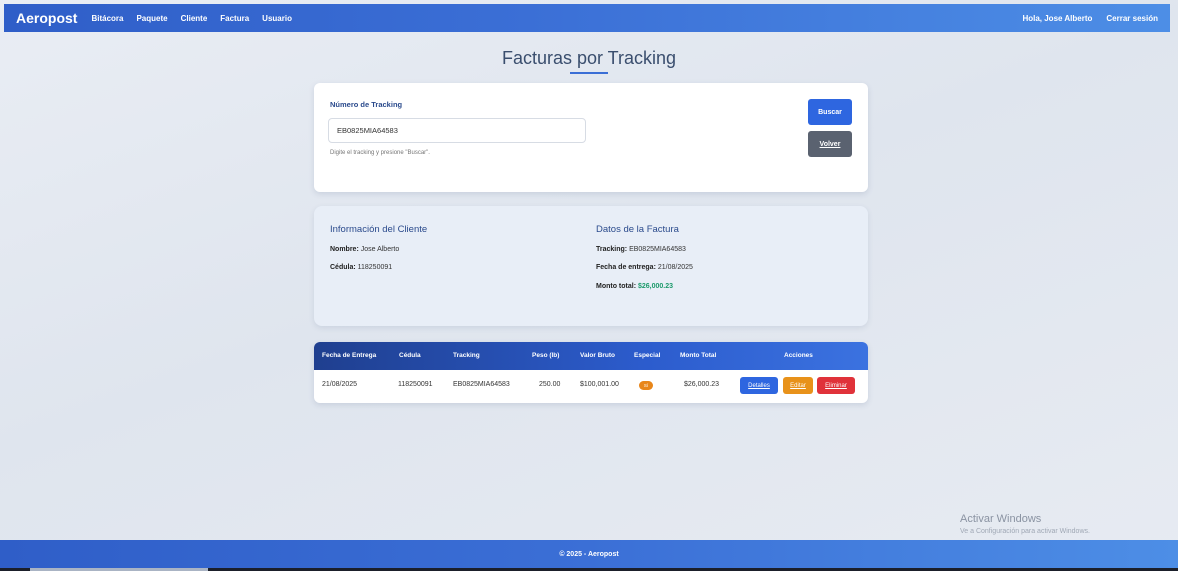 The width and height of the screenshot is (1178, 571). I want to click on th-peso: Peso (lb), so click(546, 355).